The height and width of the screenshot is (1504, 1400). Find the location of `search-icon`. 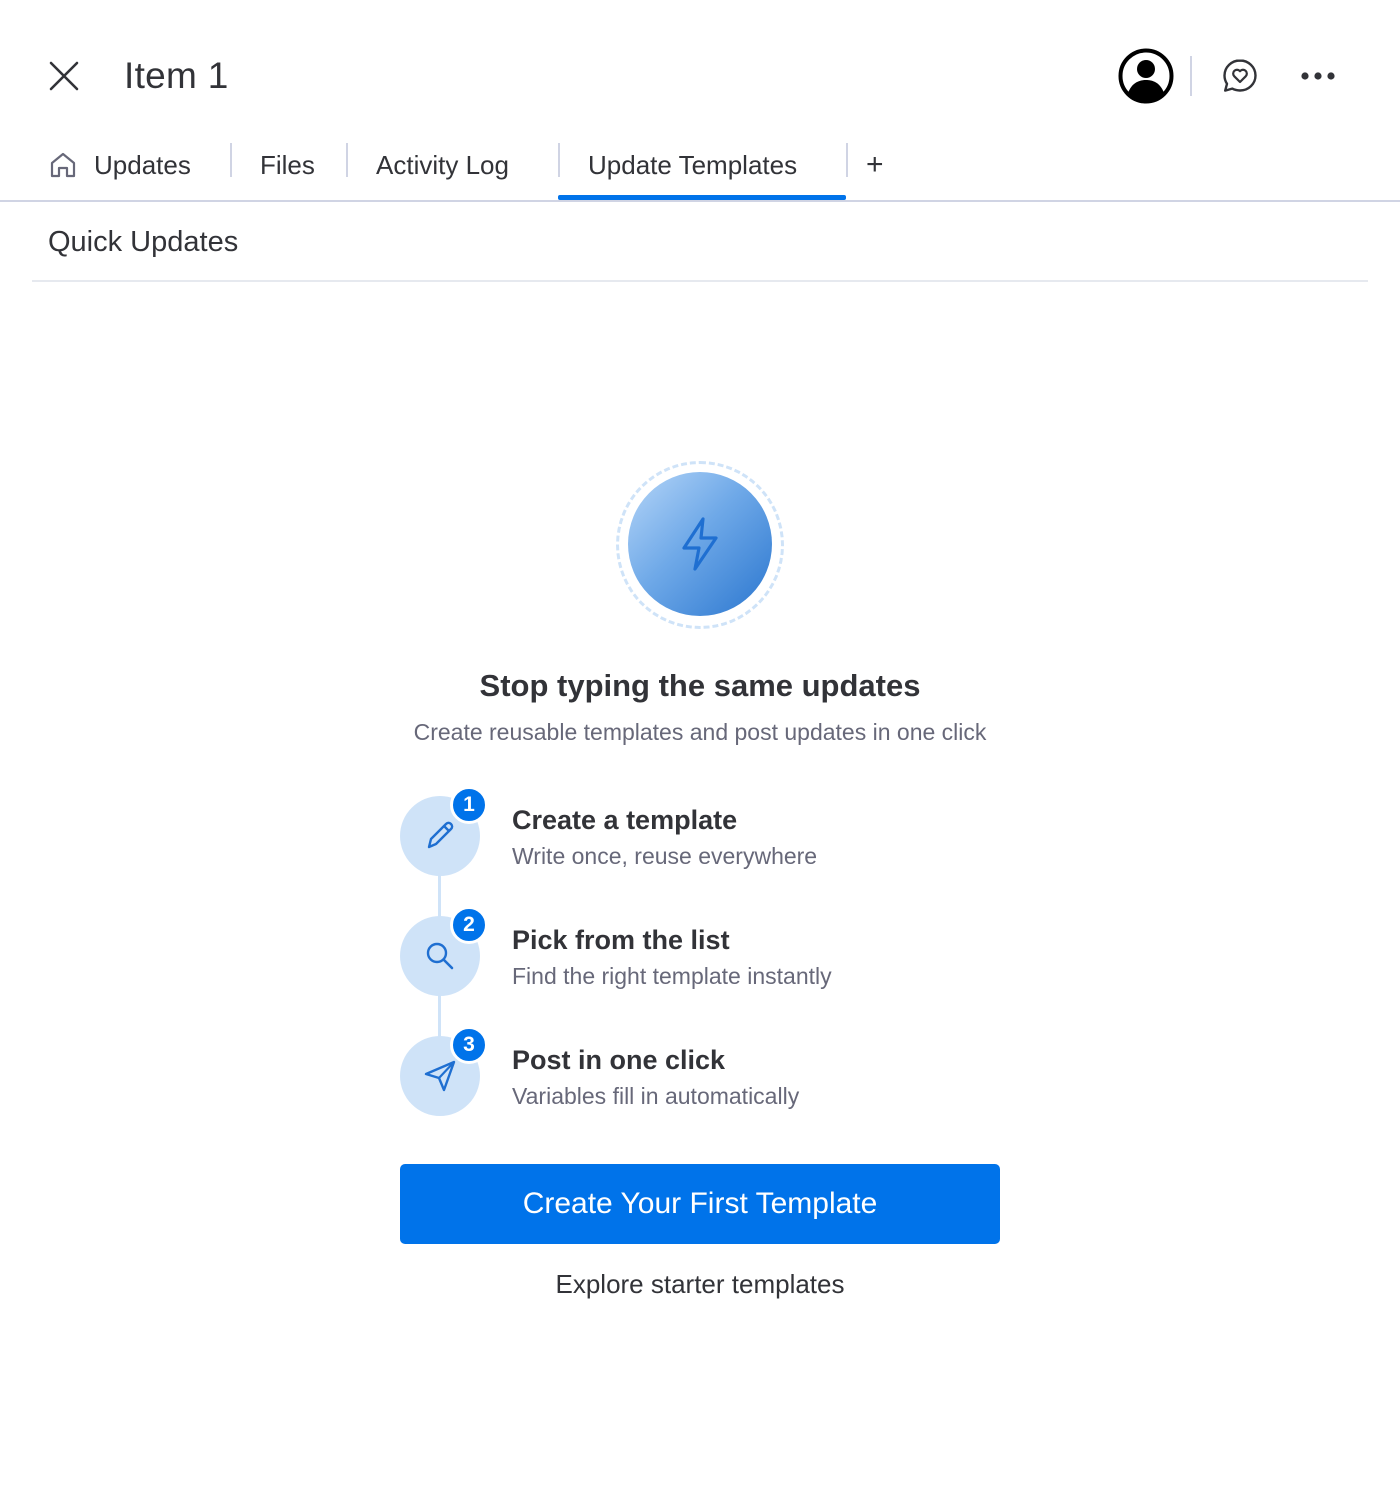

search-icon is located at coordinates (440, 956).